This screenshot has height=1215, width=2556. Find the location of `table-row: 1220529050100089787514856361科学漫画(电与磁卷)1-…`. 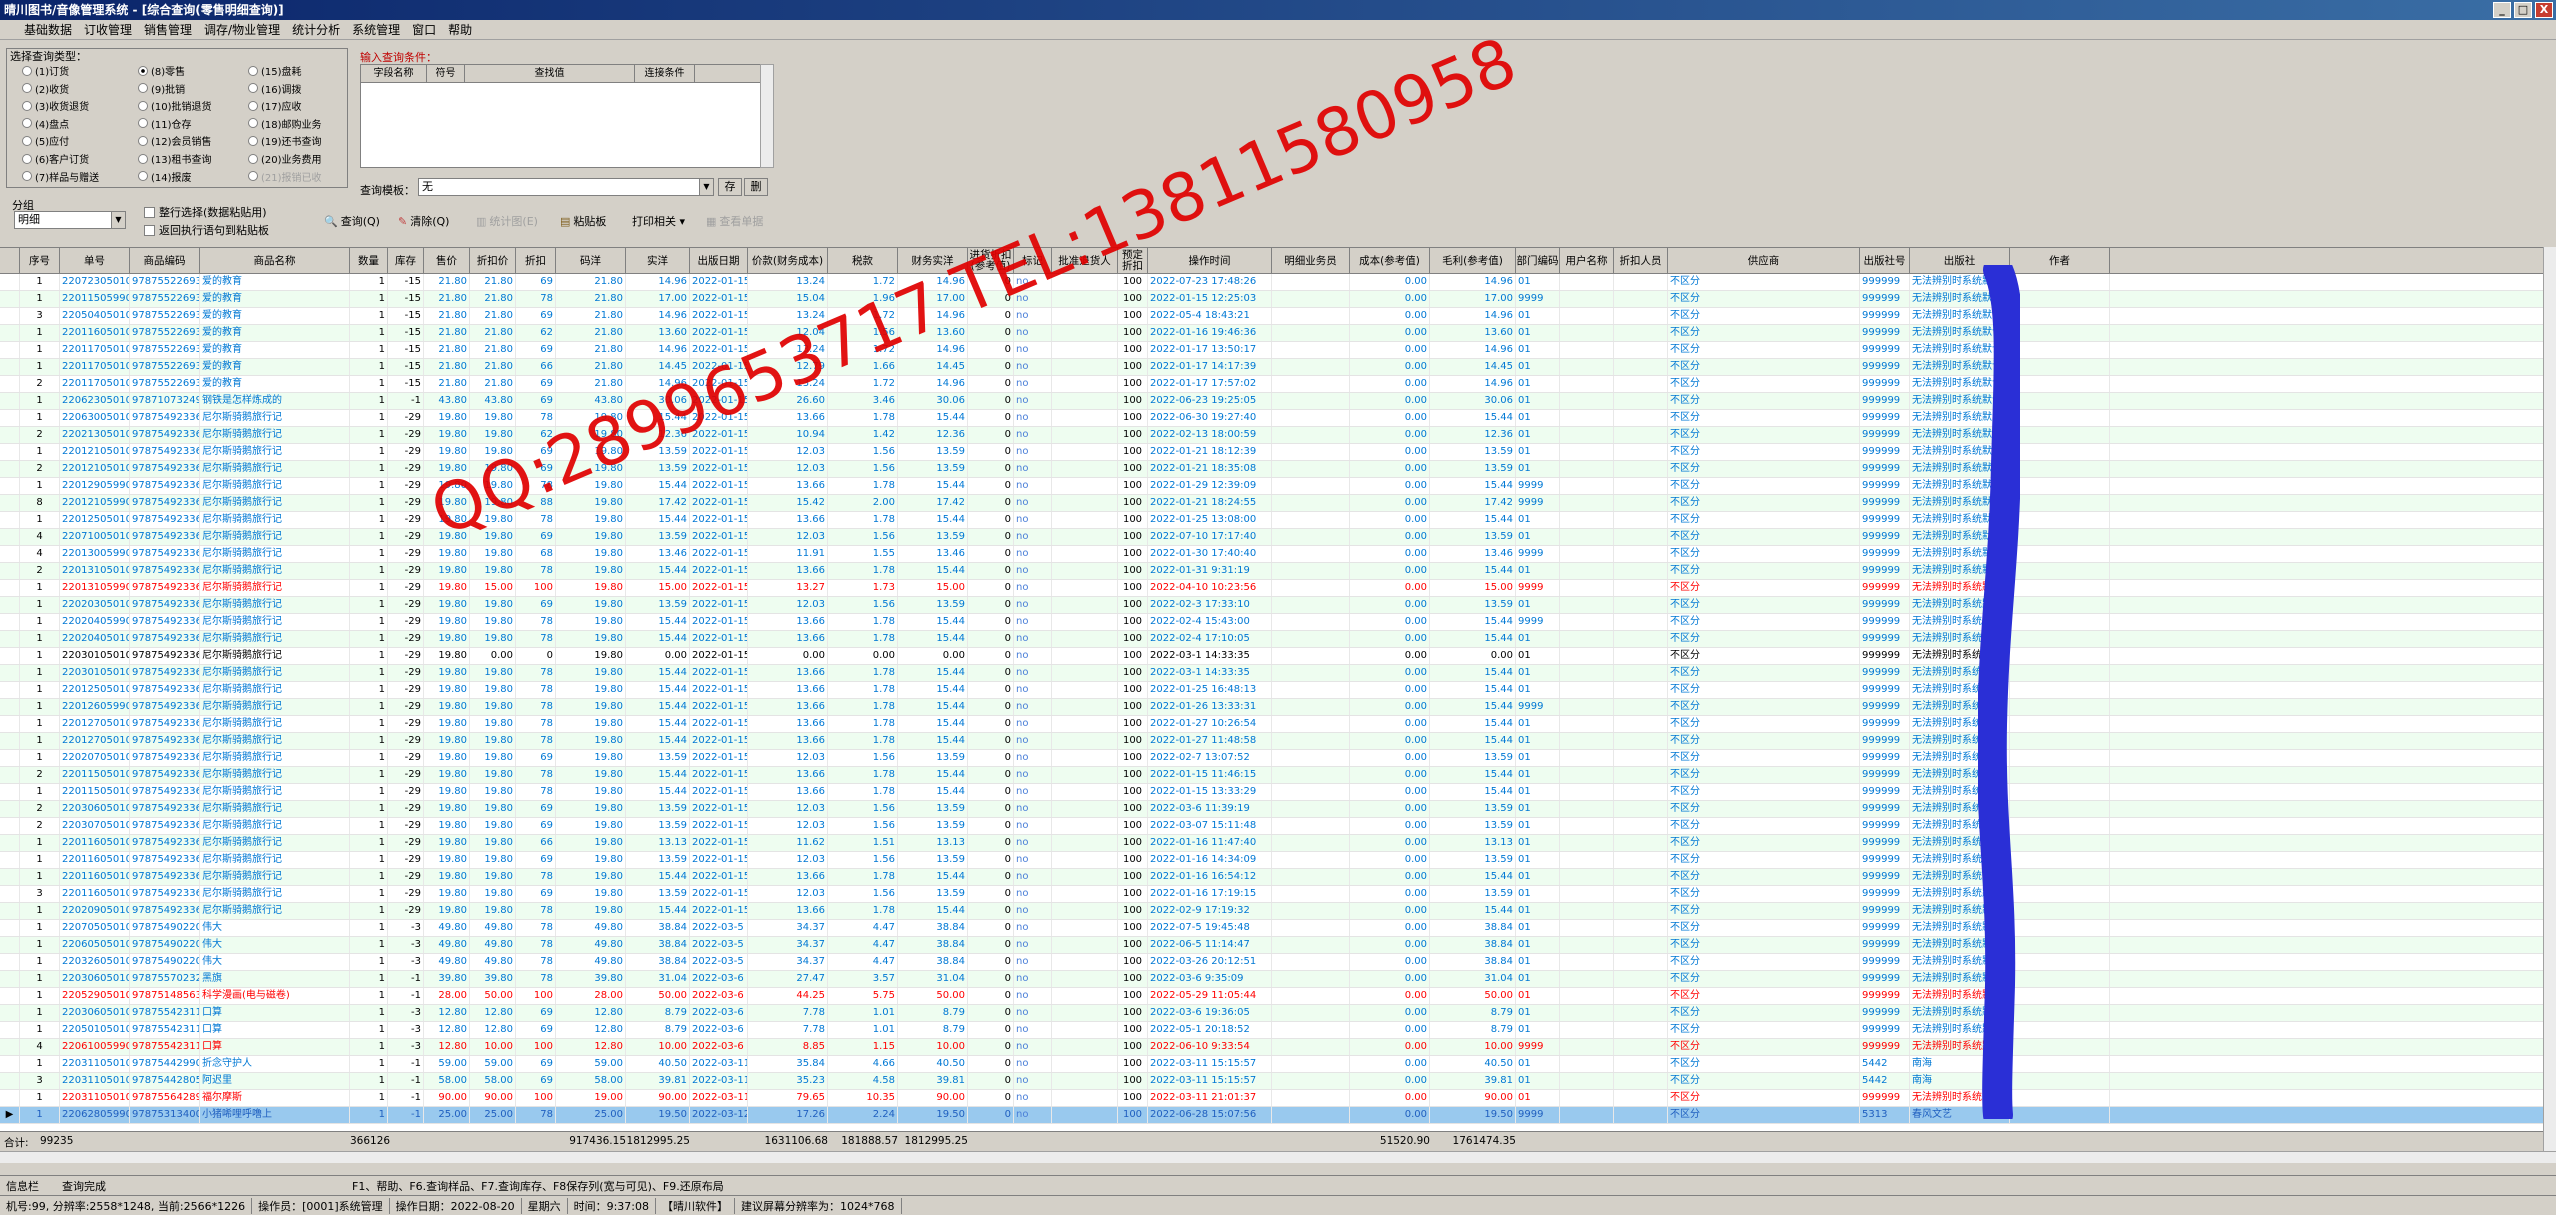

table-row: 1220529050100089787514856361科学漫画(电与磁卷)1-… is located at coordinates (1271, 996).